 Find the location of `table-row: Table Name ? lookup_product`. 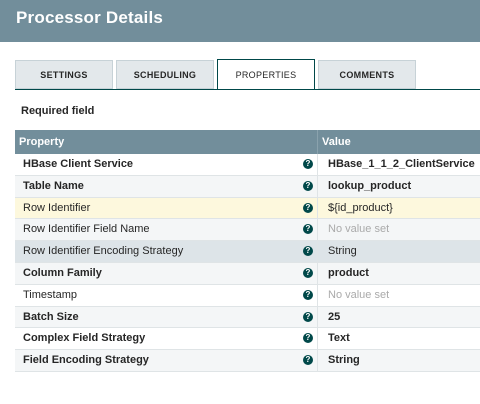

table-row: Table Name ? lookup_product is located at coordinates (247, 186).